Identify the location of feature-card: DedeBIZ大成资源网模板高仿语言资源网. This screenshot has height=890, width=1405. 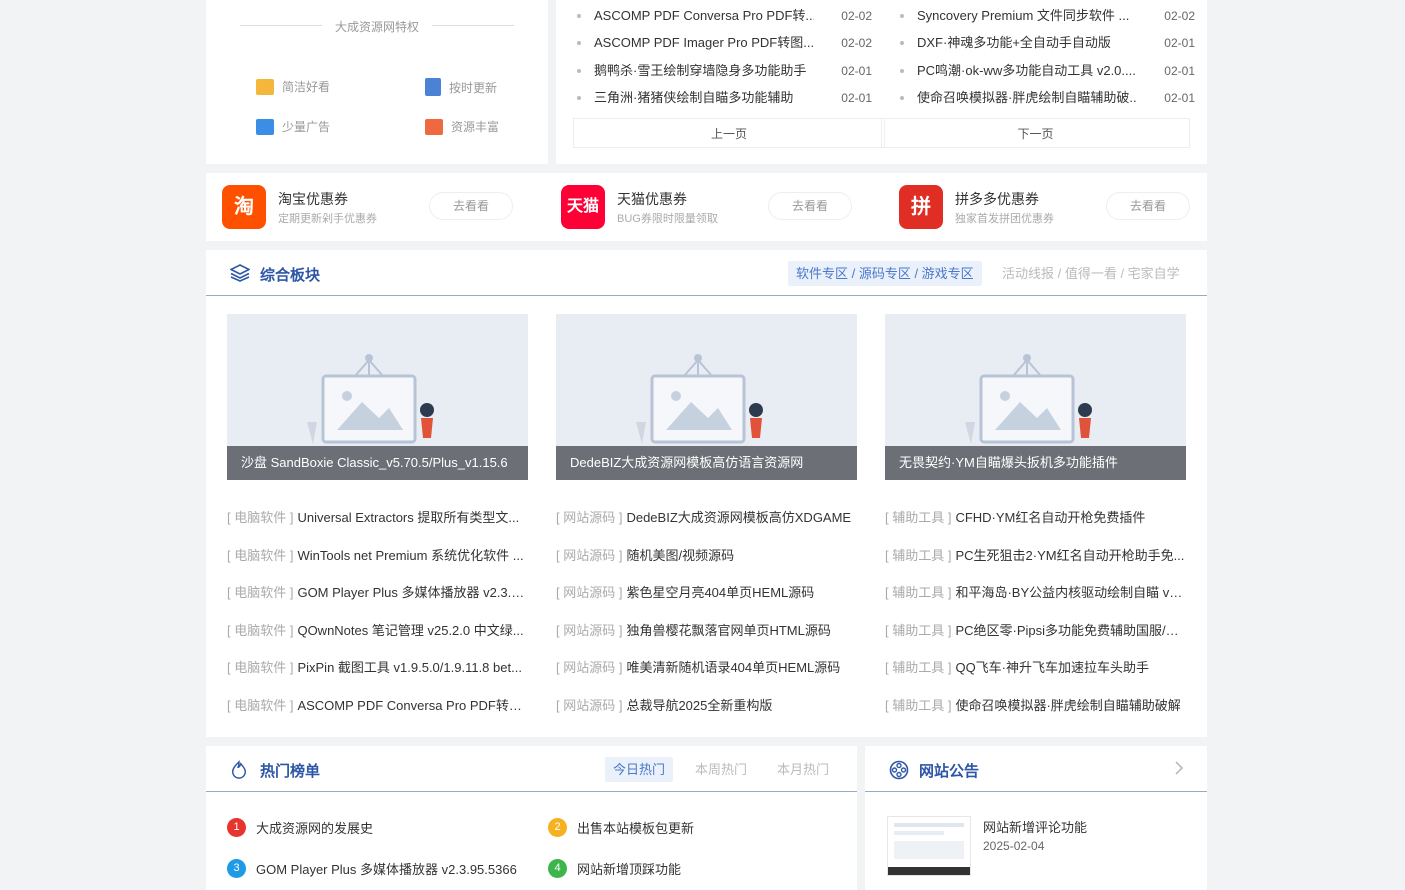
(706, 397).